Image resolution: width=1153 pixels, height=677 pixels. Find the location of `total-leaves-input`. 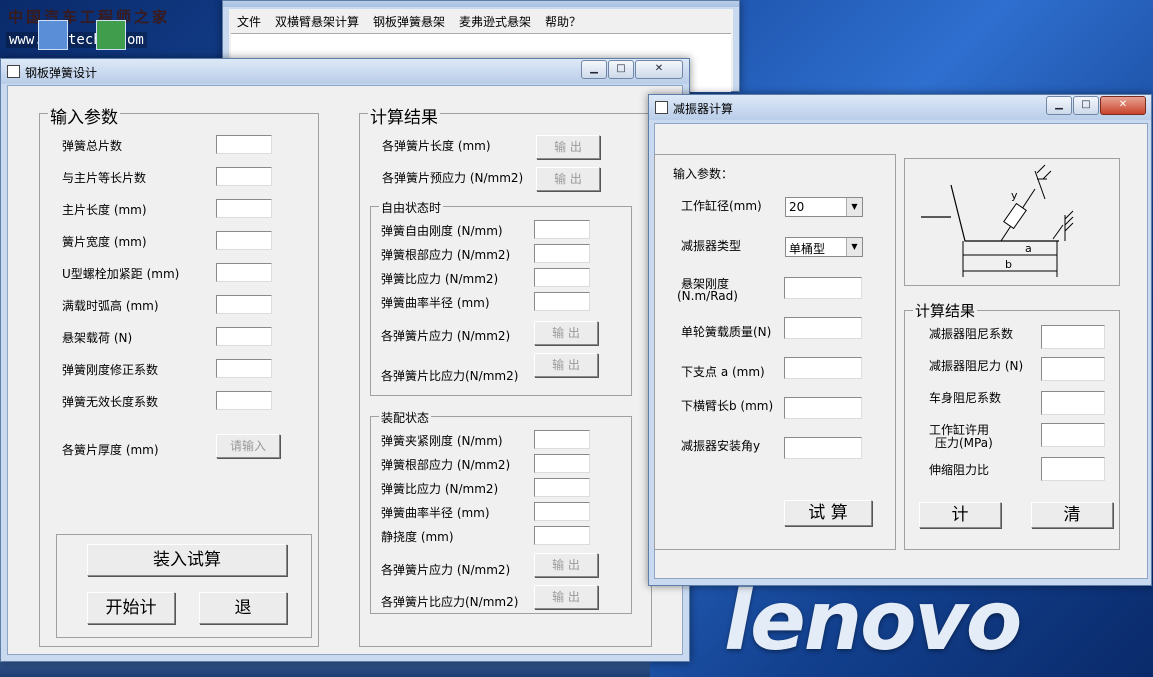

total-leaves-input is located at coordinates (244, 144).